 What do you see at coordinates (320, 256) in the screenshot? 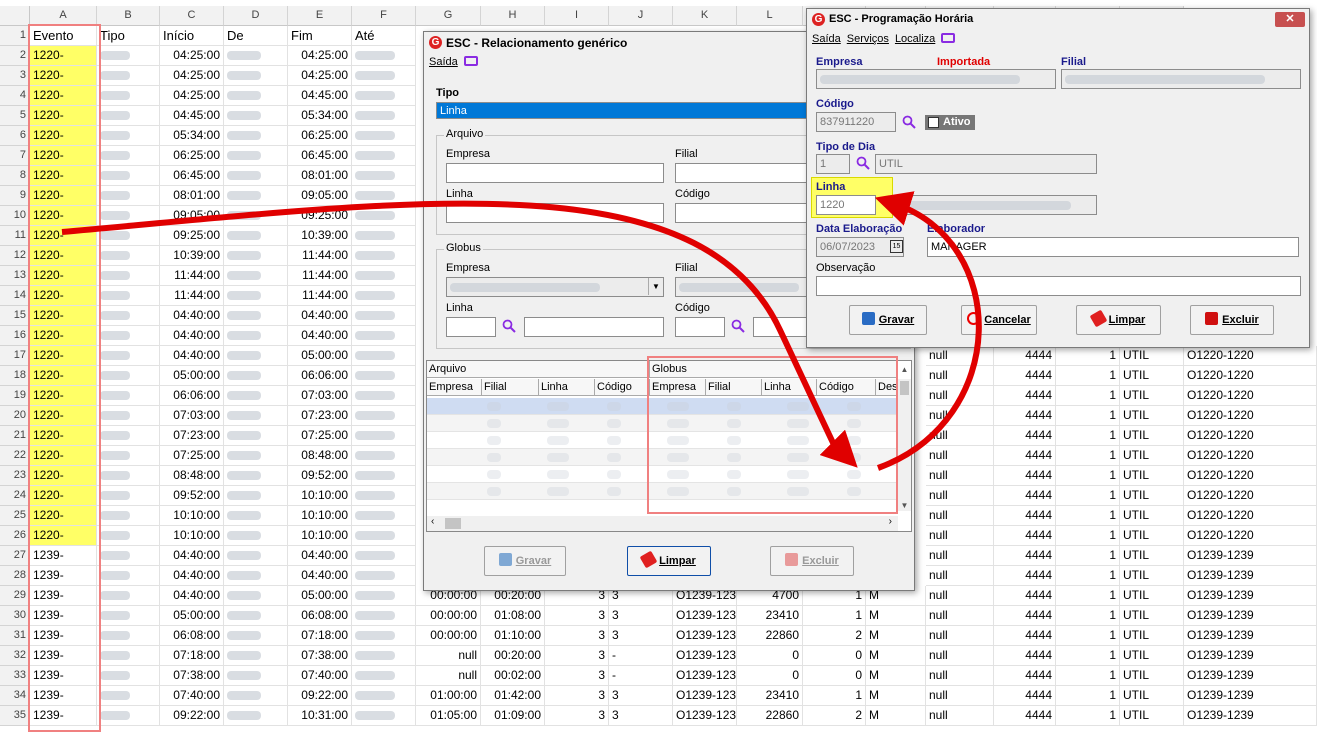
I see `cell-fim: 11:44:00` at bounding box center [320, 256].